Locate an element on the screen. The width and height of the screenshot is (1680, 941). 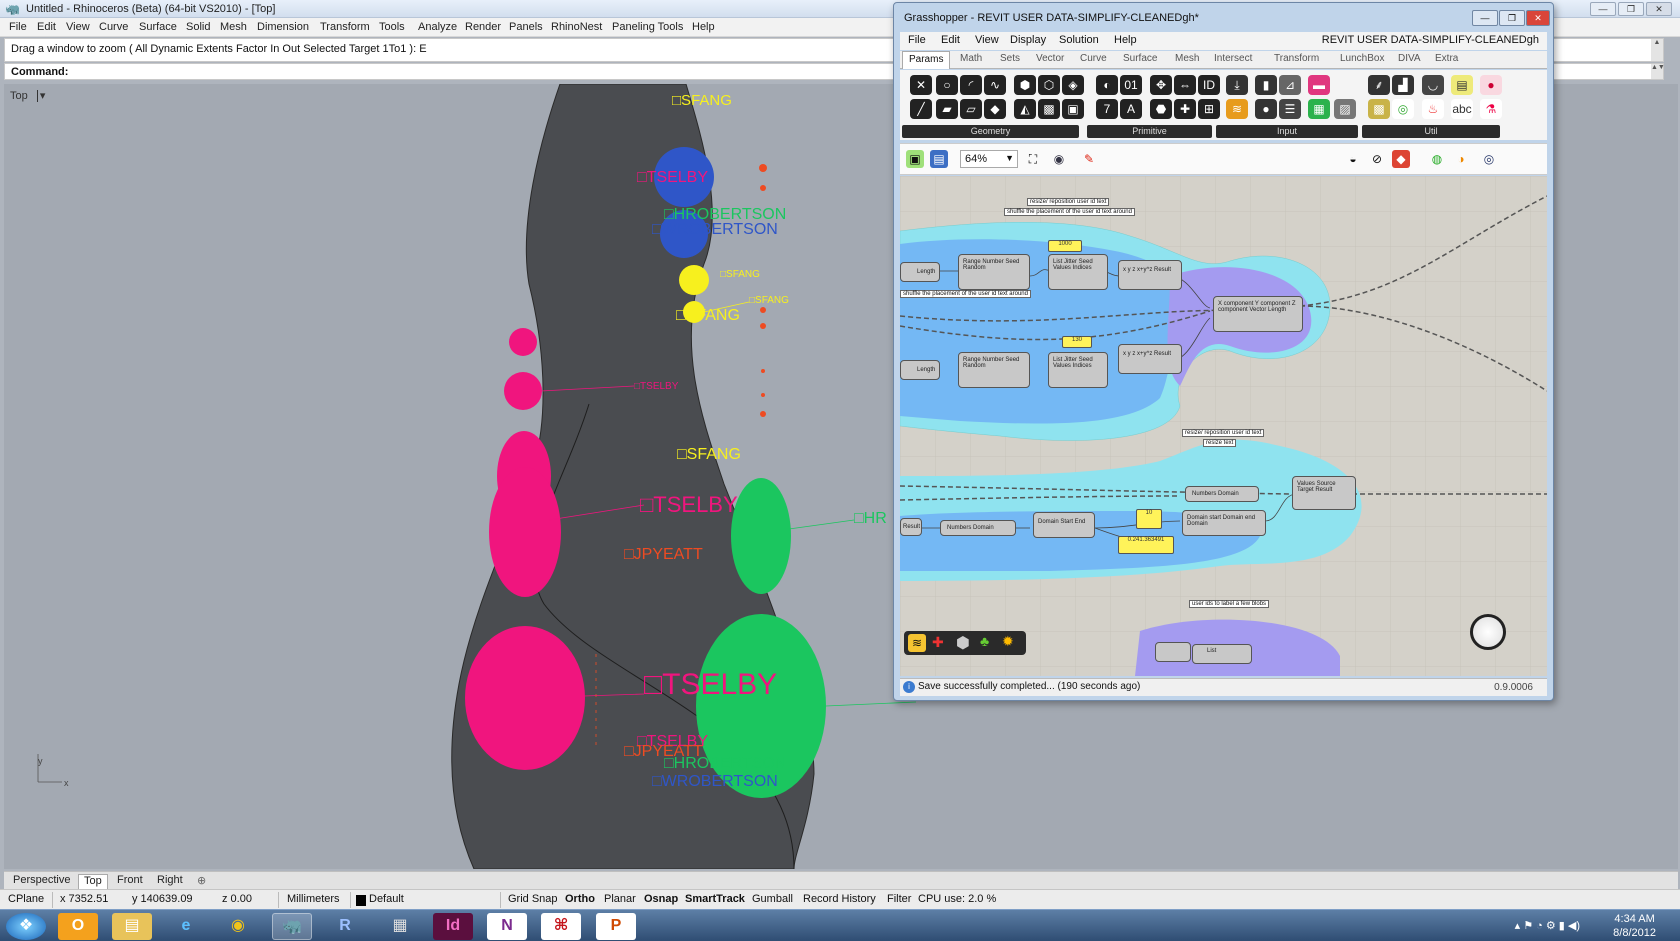
util-text-icon: abc is located at coordinates (1462, 109).